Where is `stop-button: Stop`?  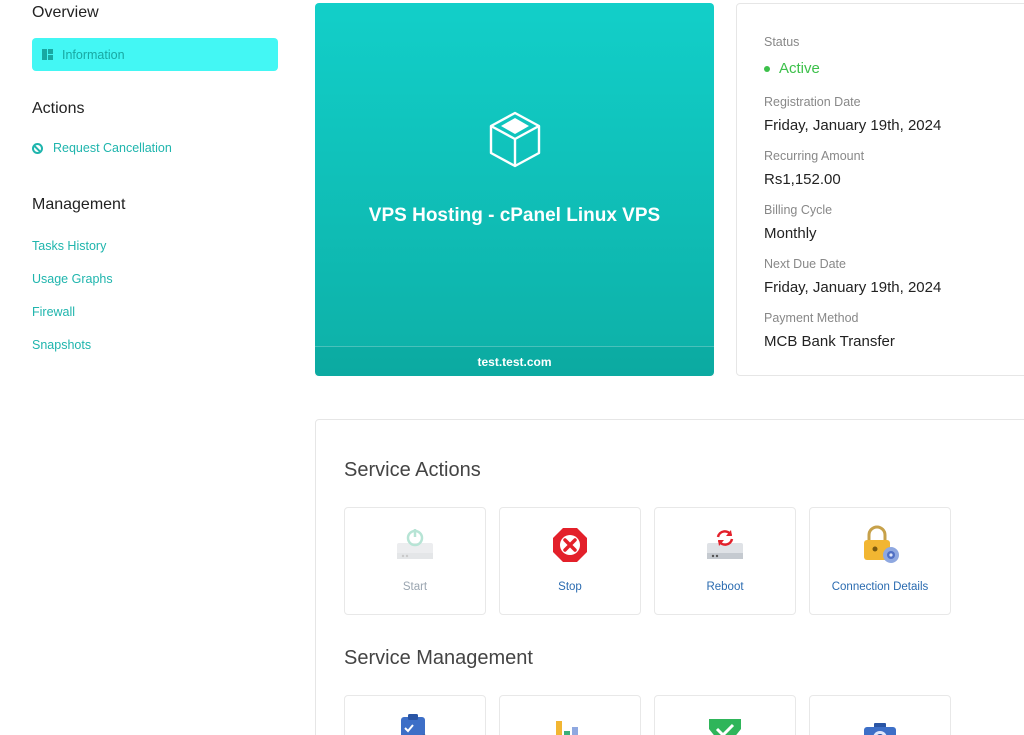
stop-button: Stop is located at coordinates (570, 561).